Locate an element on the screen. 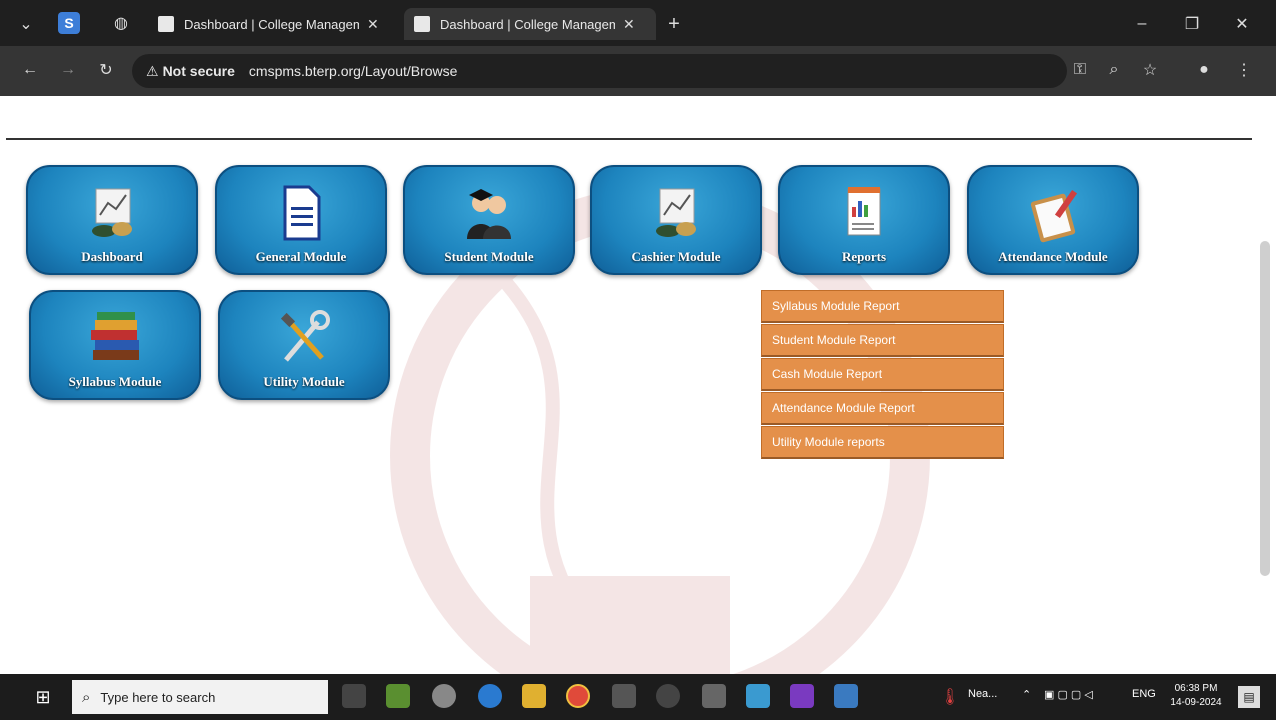 The width and height of the screenshot is (1276, 720). reload-icon: ↻ is located at coordinates (106, 70).